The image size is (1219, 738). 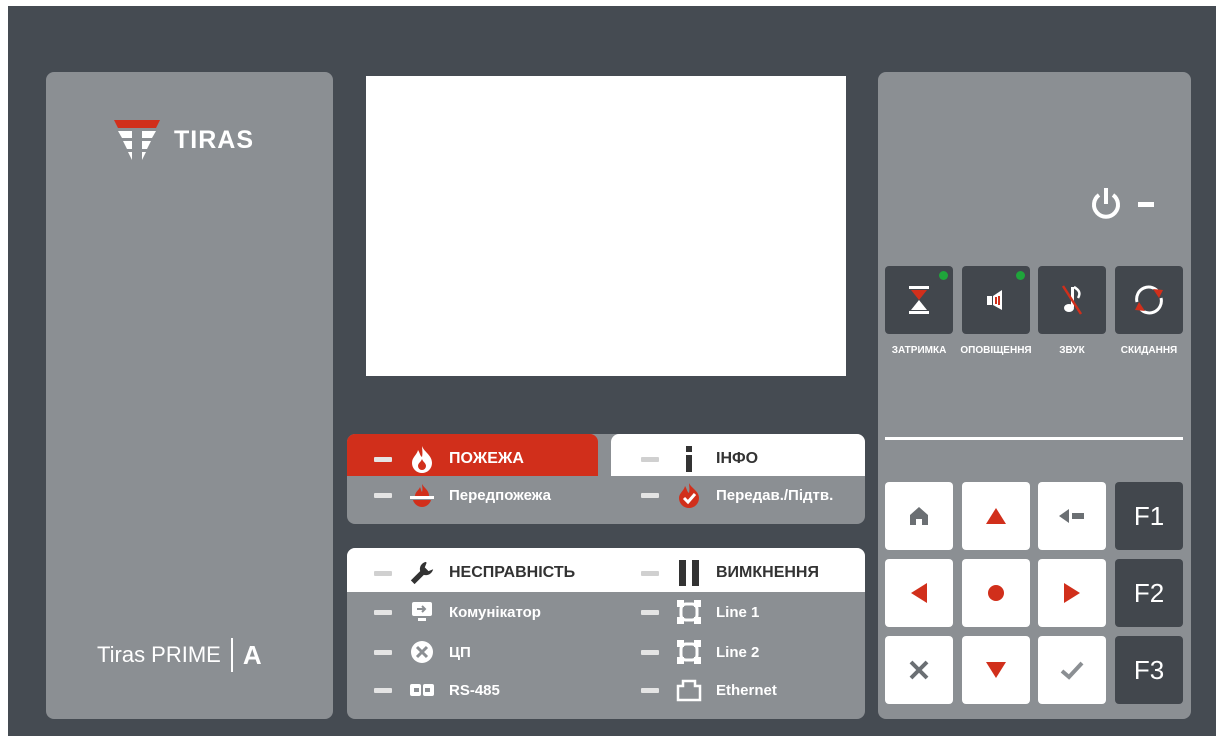 I want to click on f2-button: F2, so click(x=1149, y=593).